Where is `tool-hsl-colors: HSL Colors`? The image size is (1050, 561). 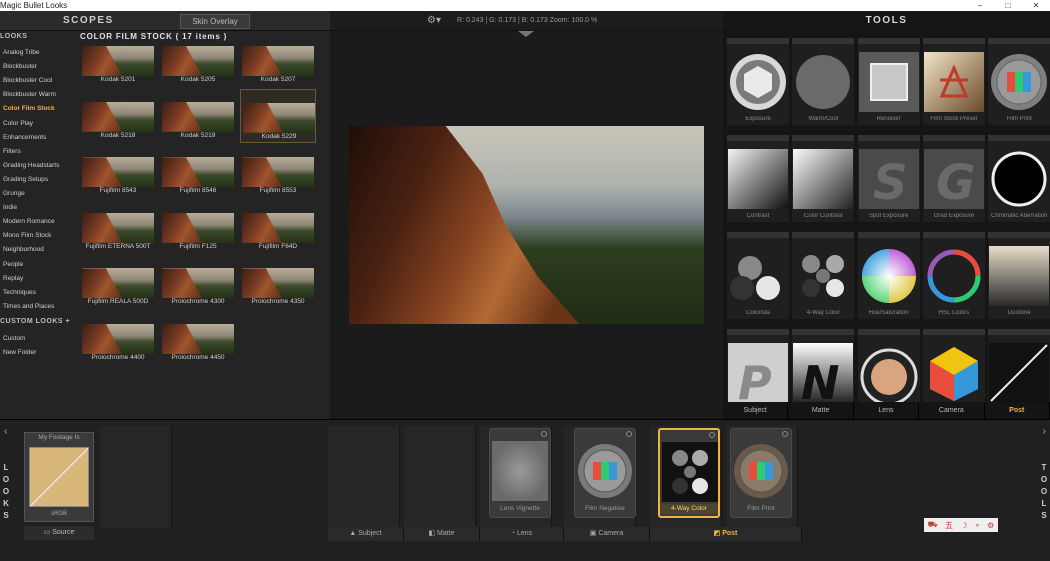 tool-hsl-colors: HSL Colors is located at coordinates (953, 275).